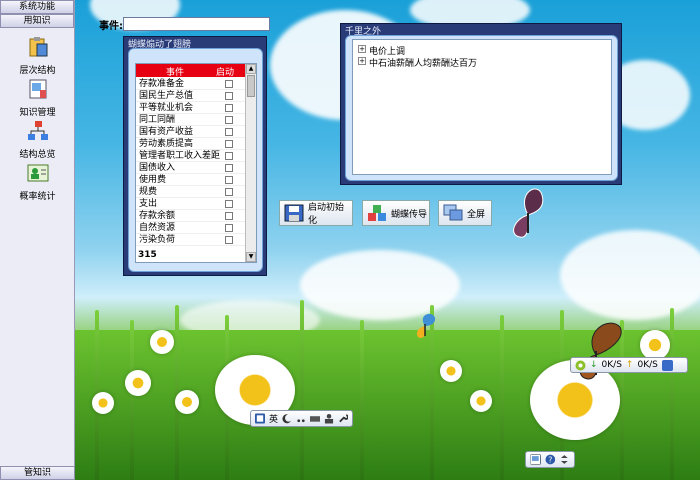 This screenshot has height=480, width=700. What do you see at coordinates (166, 96) in the screenshot?
I see `event-name: 国民生产总值` at bounding box center [166, 96].